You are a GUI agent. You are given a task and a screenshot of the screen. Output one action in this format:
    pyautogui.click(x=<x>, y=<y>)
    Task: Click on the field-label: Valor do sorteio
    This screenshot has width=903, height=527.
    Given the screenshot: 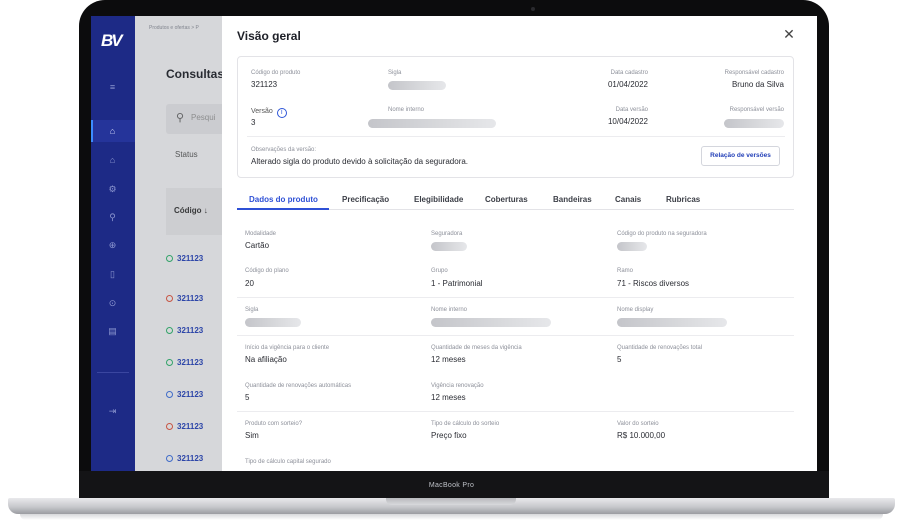 What is the action you would take?
    pyautogui.click(x=638, y=424)
    